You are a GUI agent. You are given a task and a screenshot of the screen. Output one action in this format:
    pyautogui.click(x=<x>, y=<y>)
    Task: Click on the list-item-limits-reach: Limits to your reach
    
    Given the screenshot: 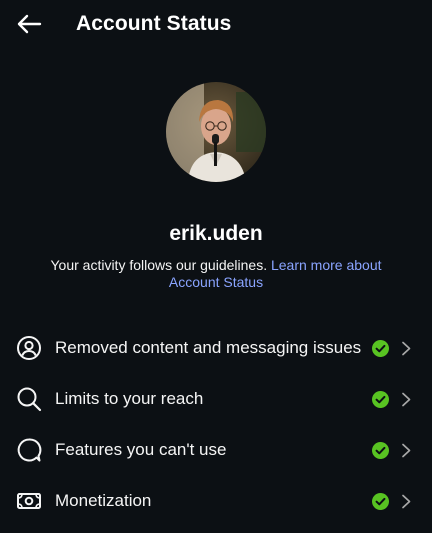 What is the action you would take?
    pyautogui.click(x=216, y=399)
    